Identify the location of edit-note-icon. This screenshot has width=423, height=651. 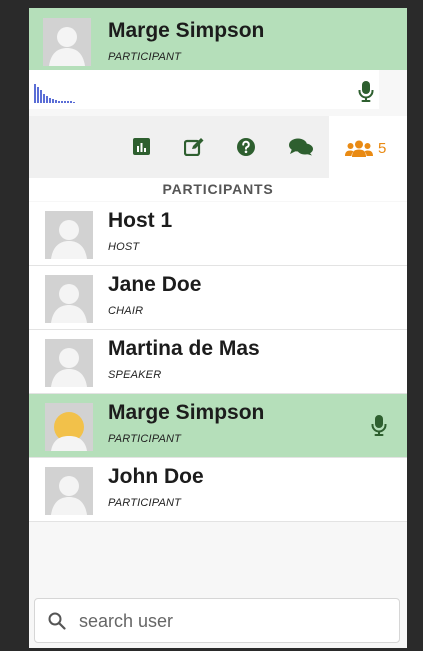
(193, 149).